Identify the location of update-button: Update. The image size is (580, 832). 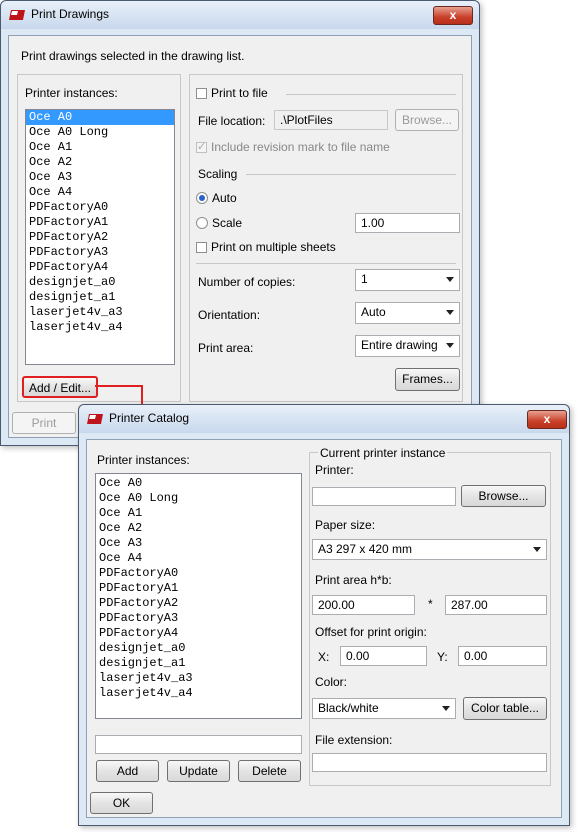
(198, 771).